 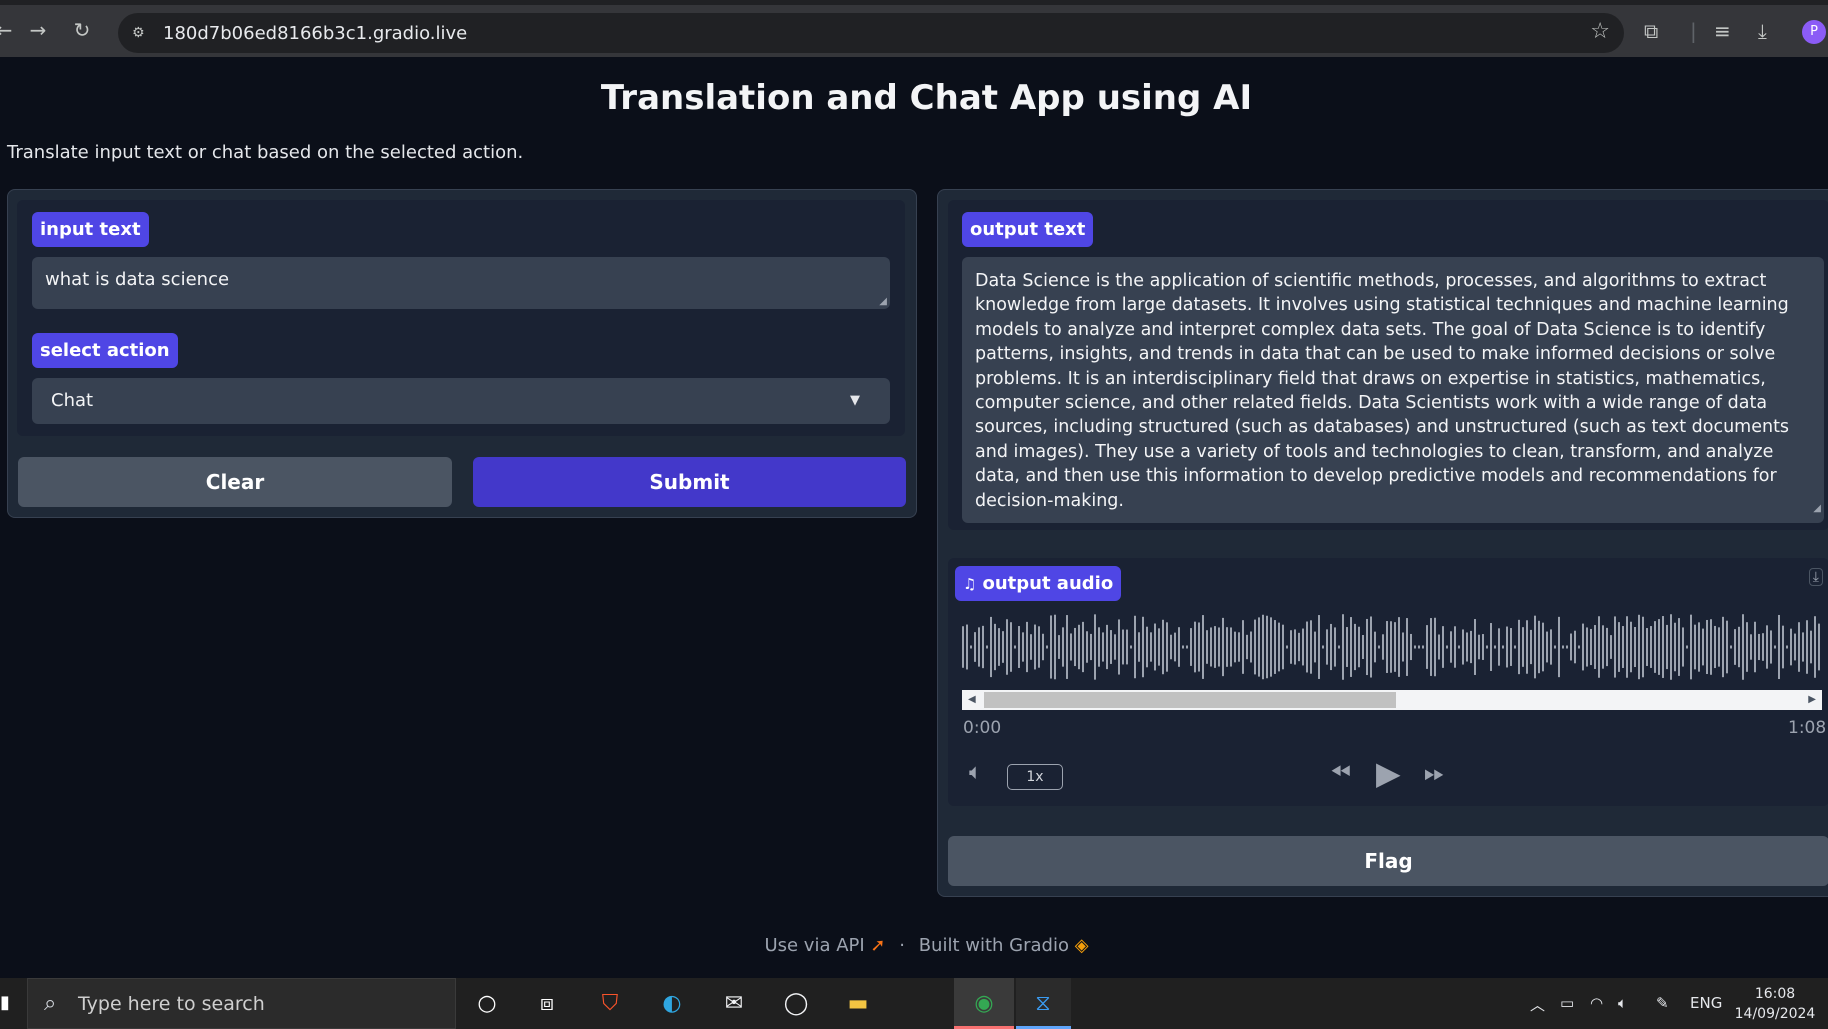 I want to click on input-text-field: what is data science ◢, so click(x=461, y=283).